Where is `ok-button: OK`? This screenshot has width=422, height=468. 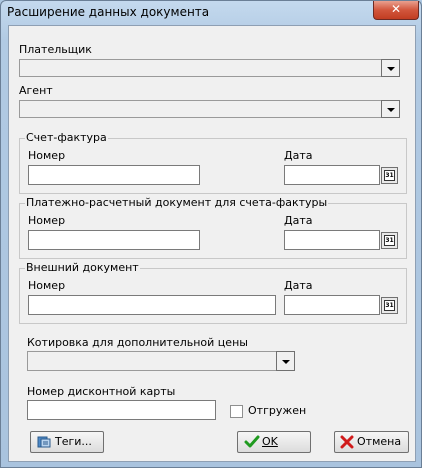 ok-button: OK is located at coordinates (274, 442).